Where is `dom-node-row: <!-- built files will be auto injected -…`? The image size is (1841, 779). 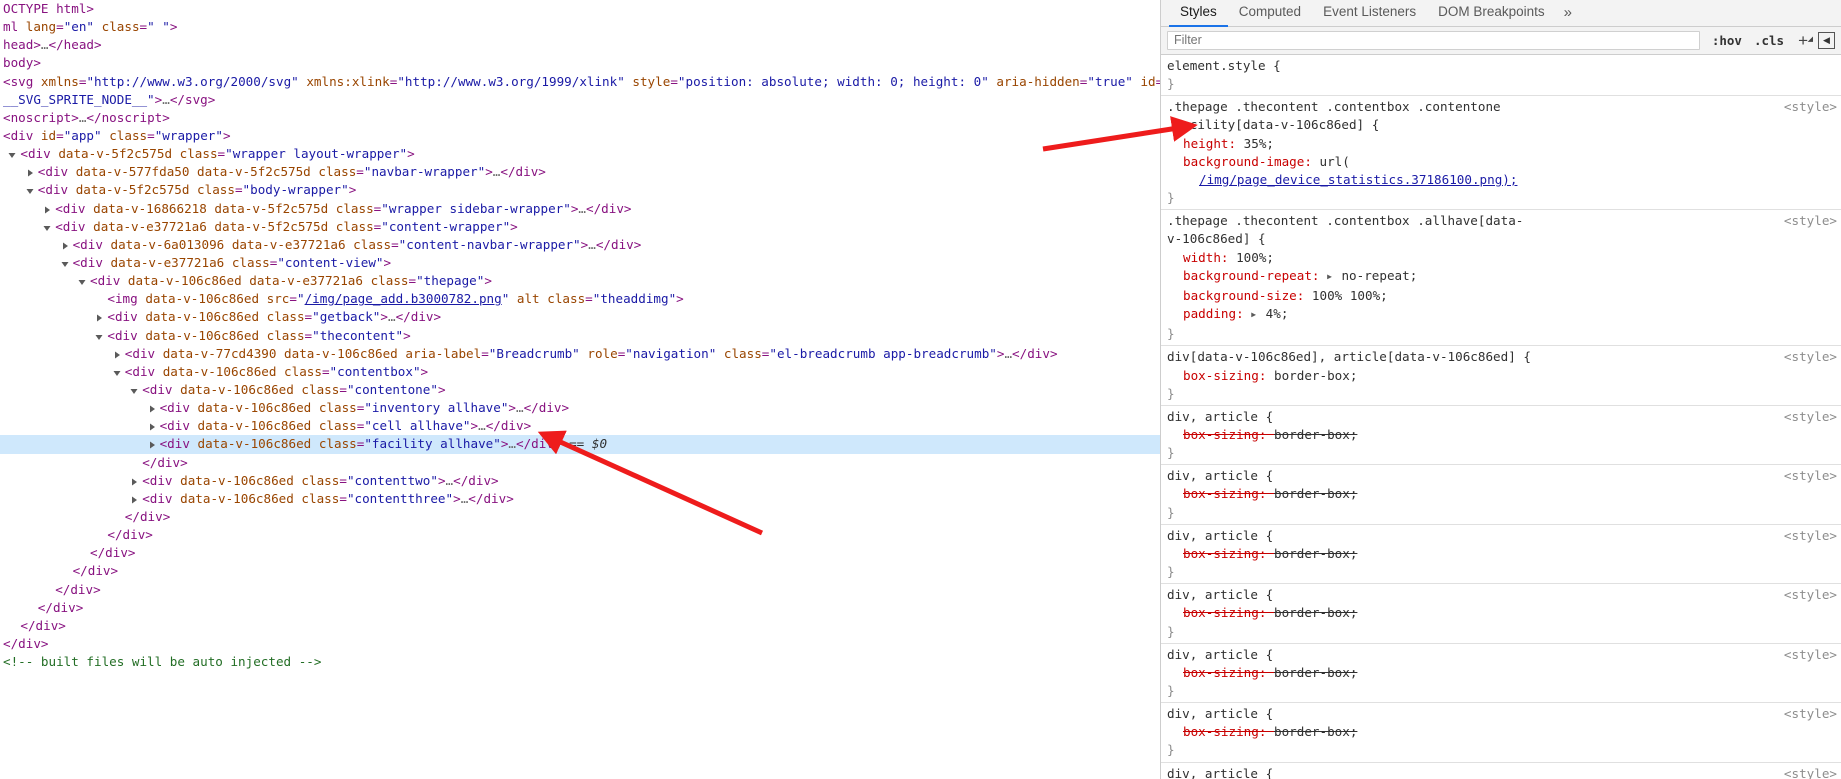 dom-node-row: <!-- built files will be auto injected -… is located at coordinates (580, 662).